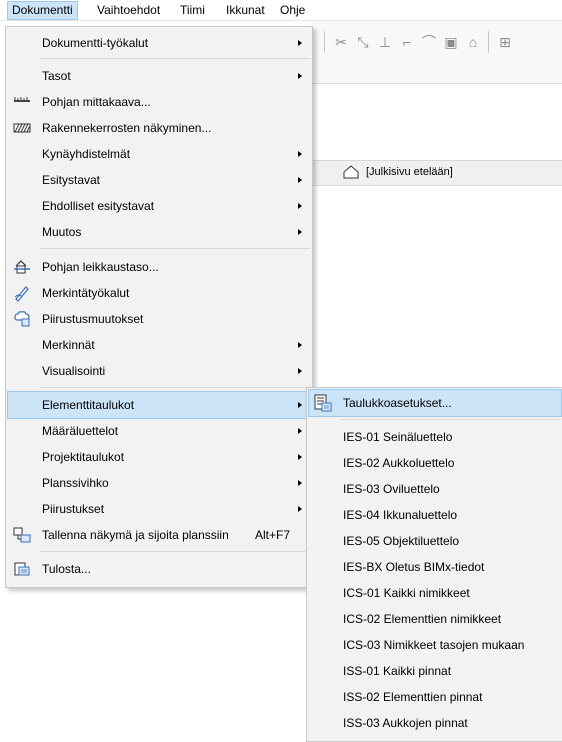 This screenshot has height=742, width=562. I want to click on menu-item-label: Projektitaulukot, so click(83, 457).